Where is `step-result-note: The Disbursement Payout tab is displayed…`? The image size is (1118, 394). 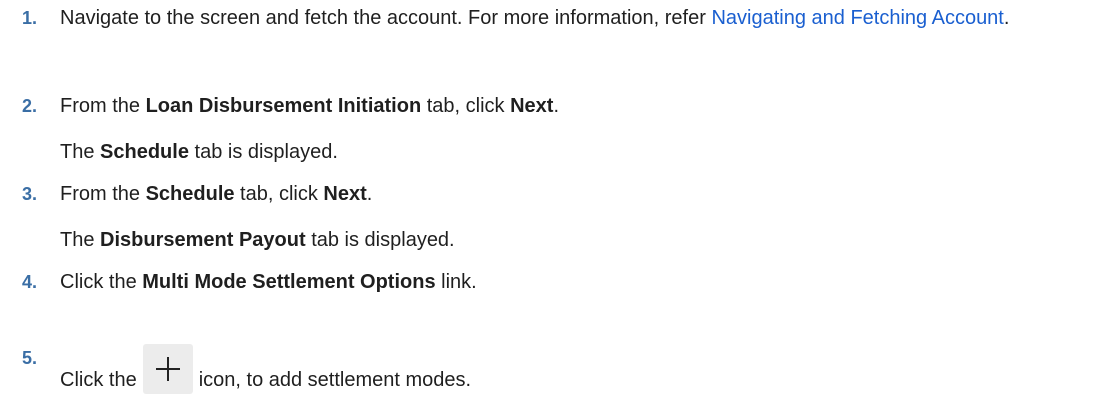 step-result-note: The Disbursement Payout tab is displayed… is located at coordinates (585, 240).